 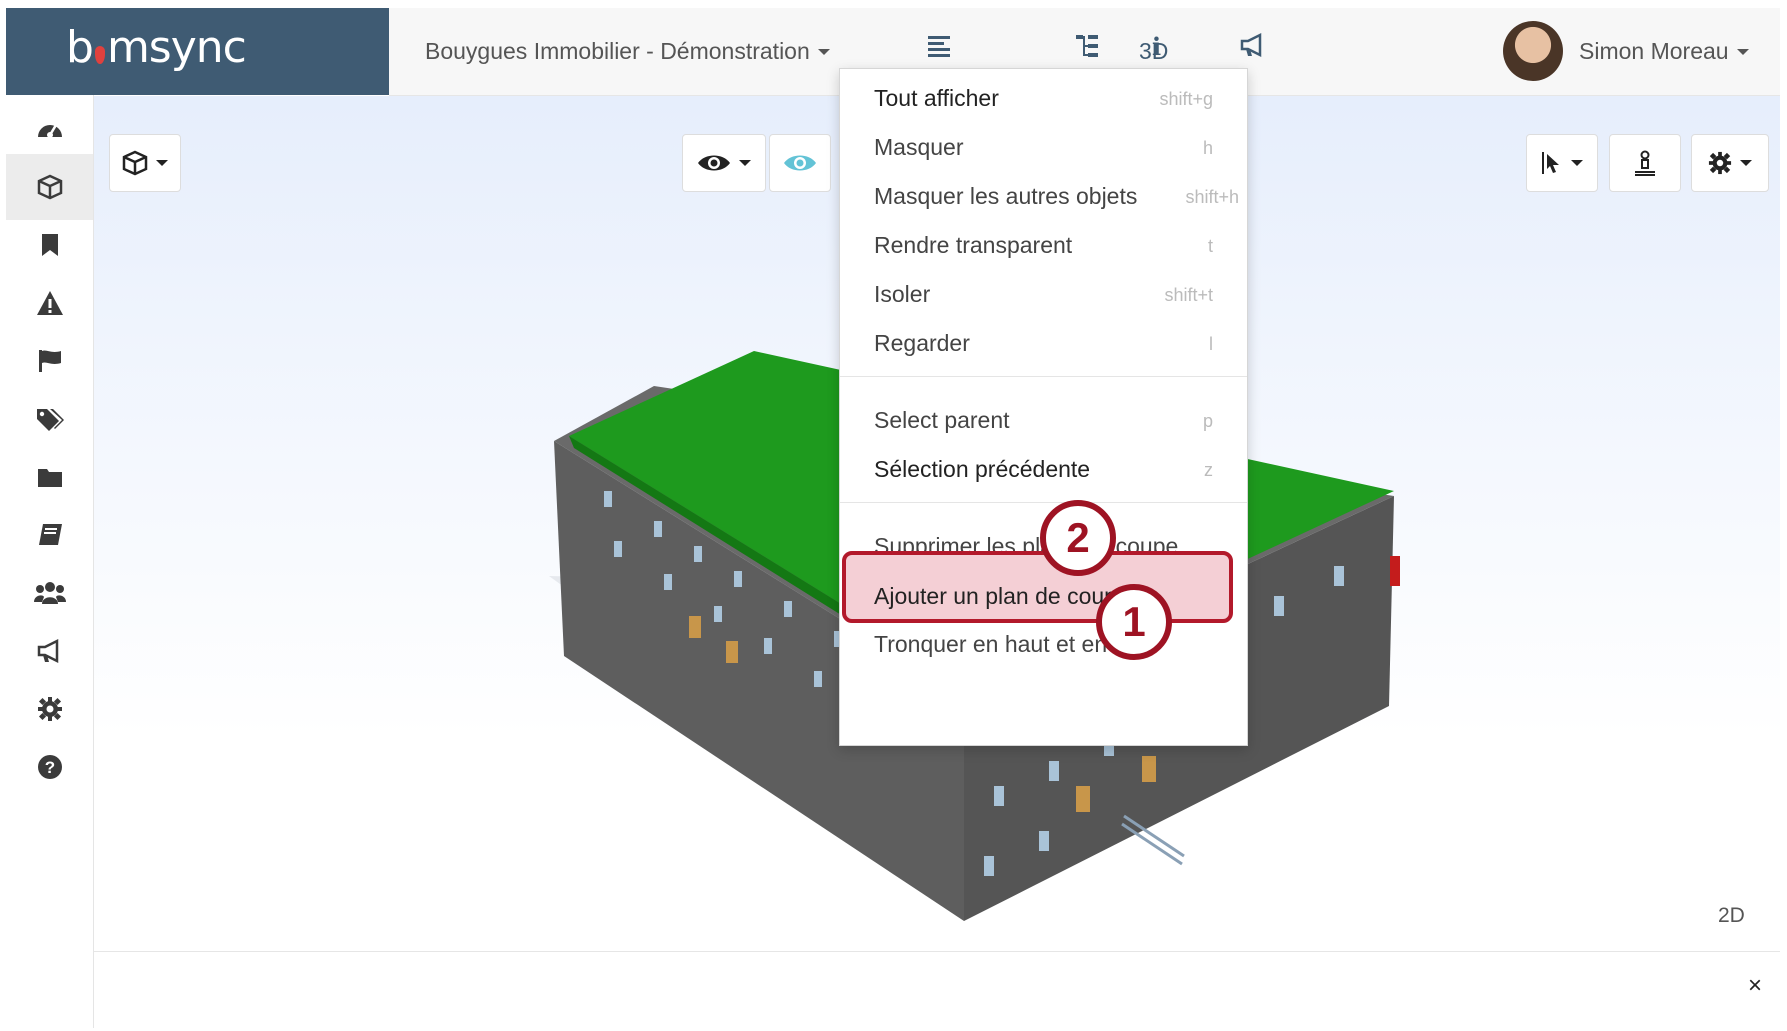 What do you see at coordinates (1208, 470) in the screenshot?
I see `menu-item-shortcut: z` at bounding box center [1208, 470].